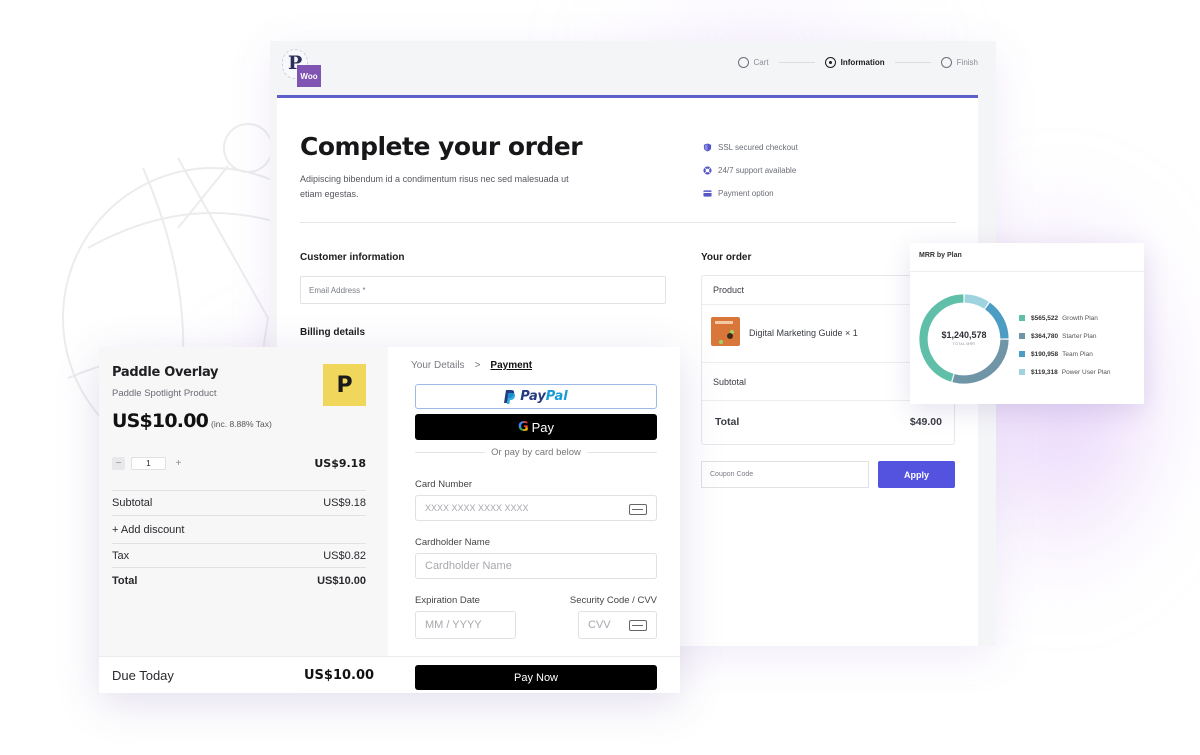 The width and height of the screenshot is (1200, 755). Describe the element at coordinates (118, 463) in the screenshot. I see `decrease-quantity-button: −` at that location.